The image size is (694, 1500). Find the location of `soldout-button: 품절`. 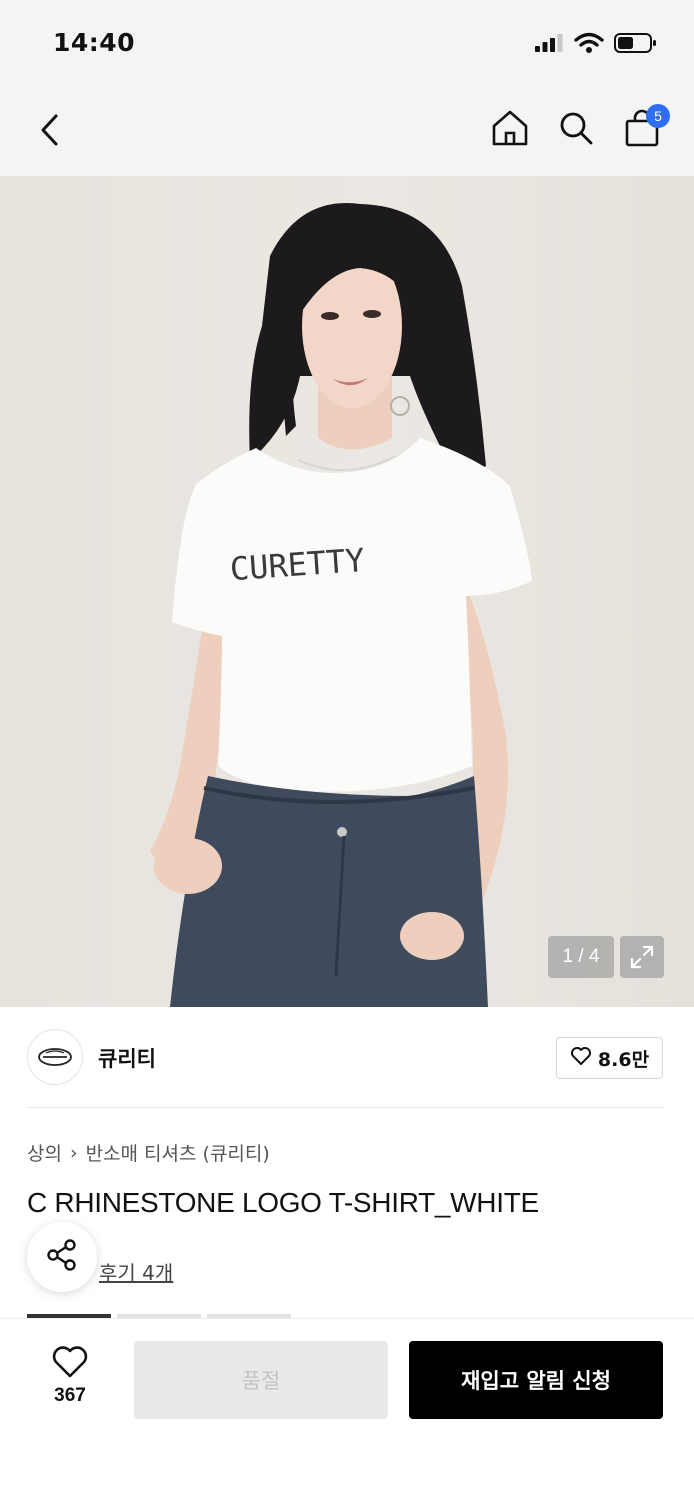

soldout-button: 품절 is located at coordinates (261, 1380).